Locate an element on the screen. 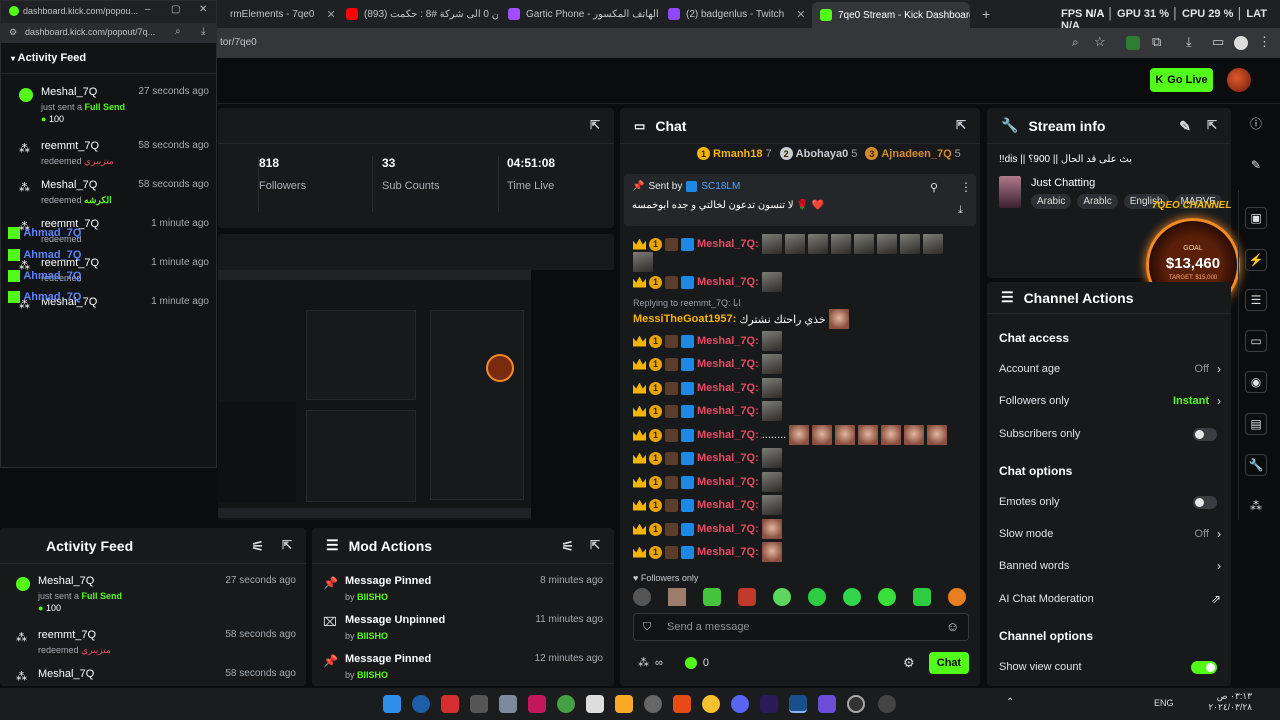  download-icon: ⤓ is located at coordinates (203, 31).